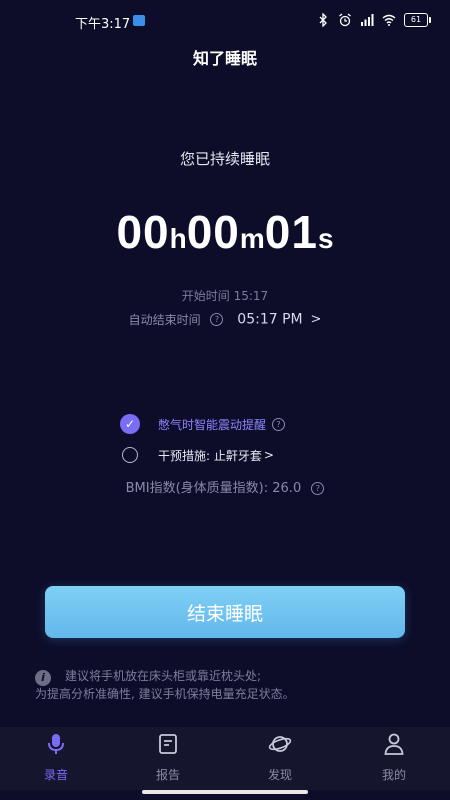  Describe the element at coordinates (130, 424) in the screenshot. I see `checkbox-checked-icon: ✓` at that location.